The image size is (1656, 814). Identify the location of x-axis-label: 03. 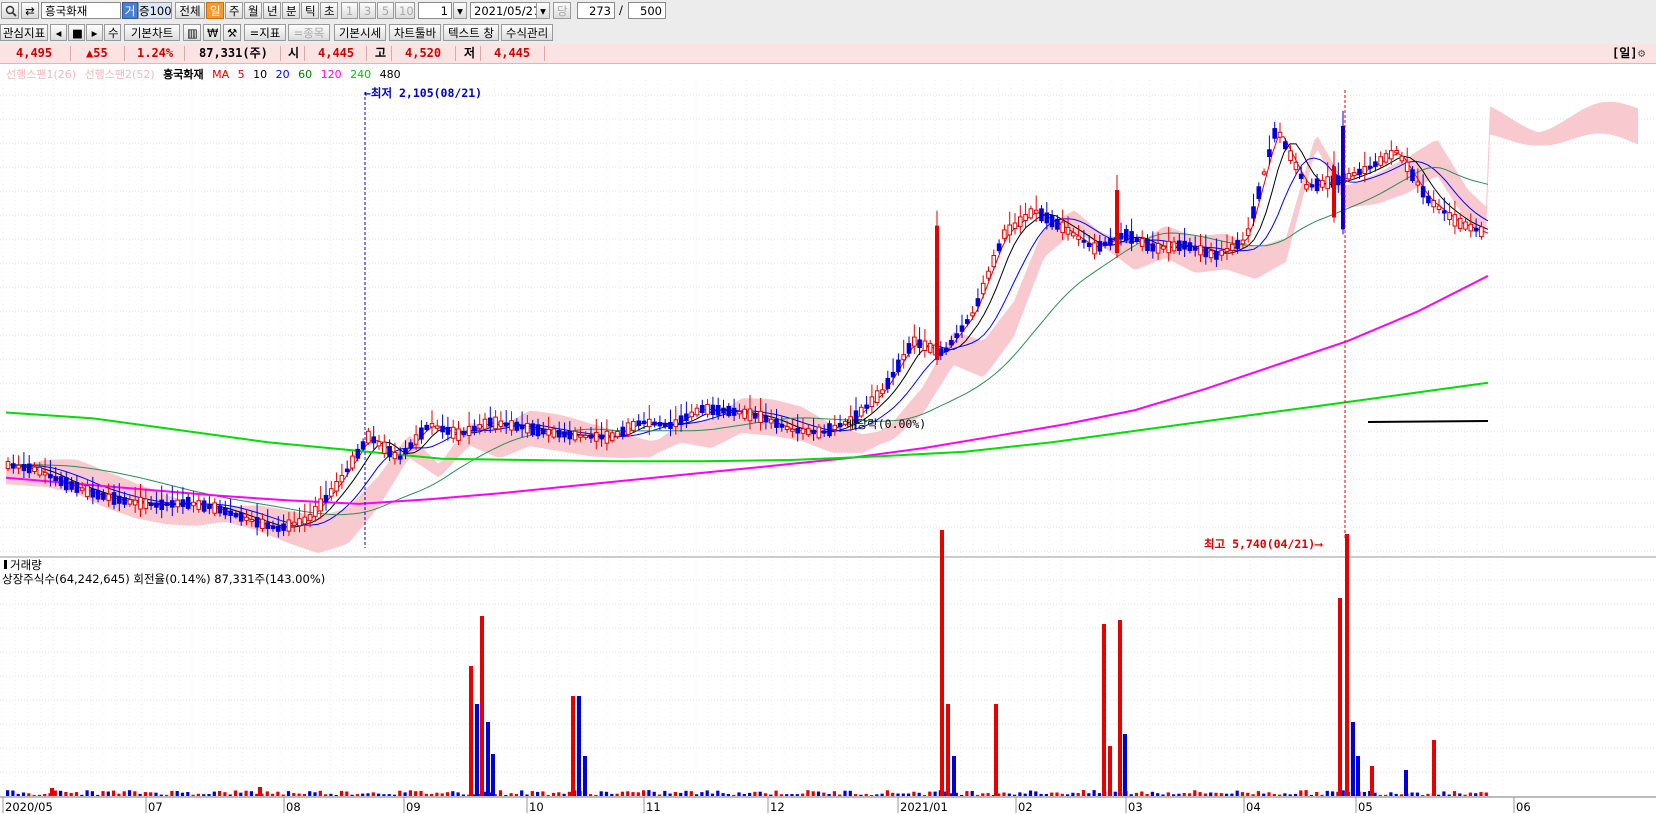
(1135, 807).